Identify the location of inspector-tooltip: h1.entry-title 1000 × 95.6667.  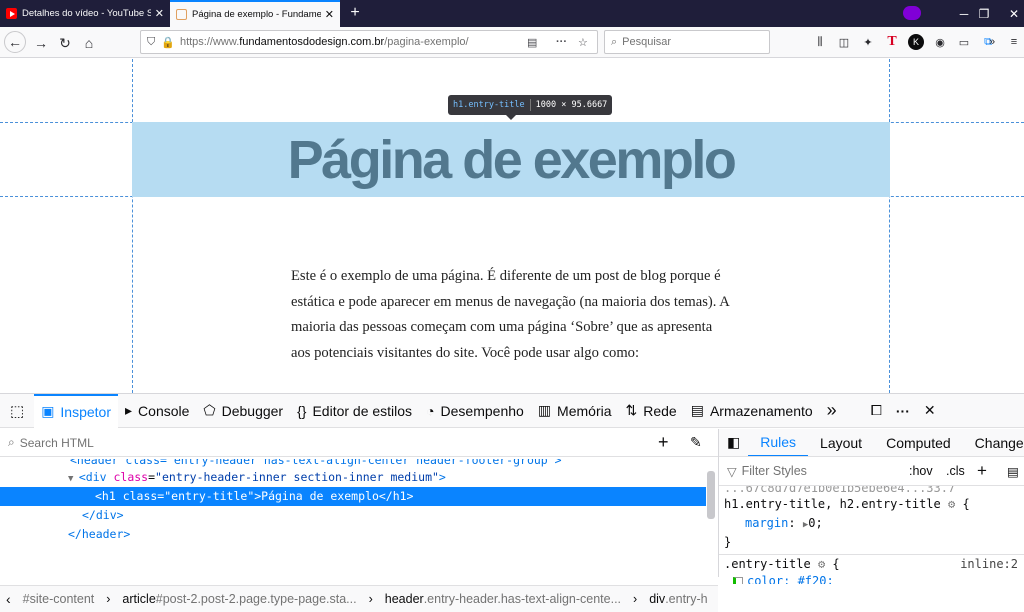
(530, 105).